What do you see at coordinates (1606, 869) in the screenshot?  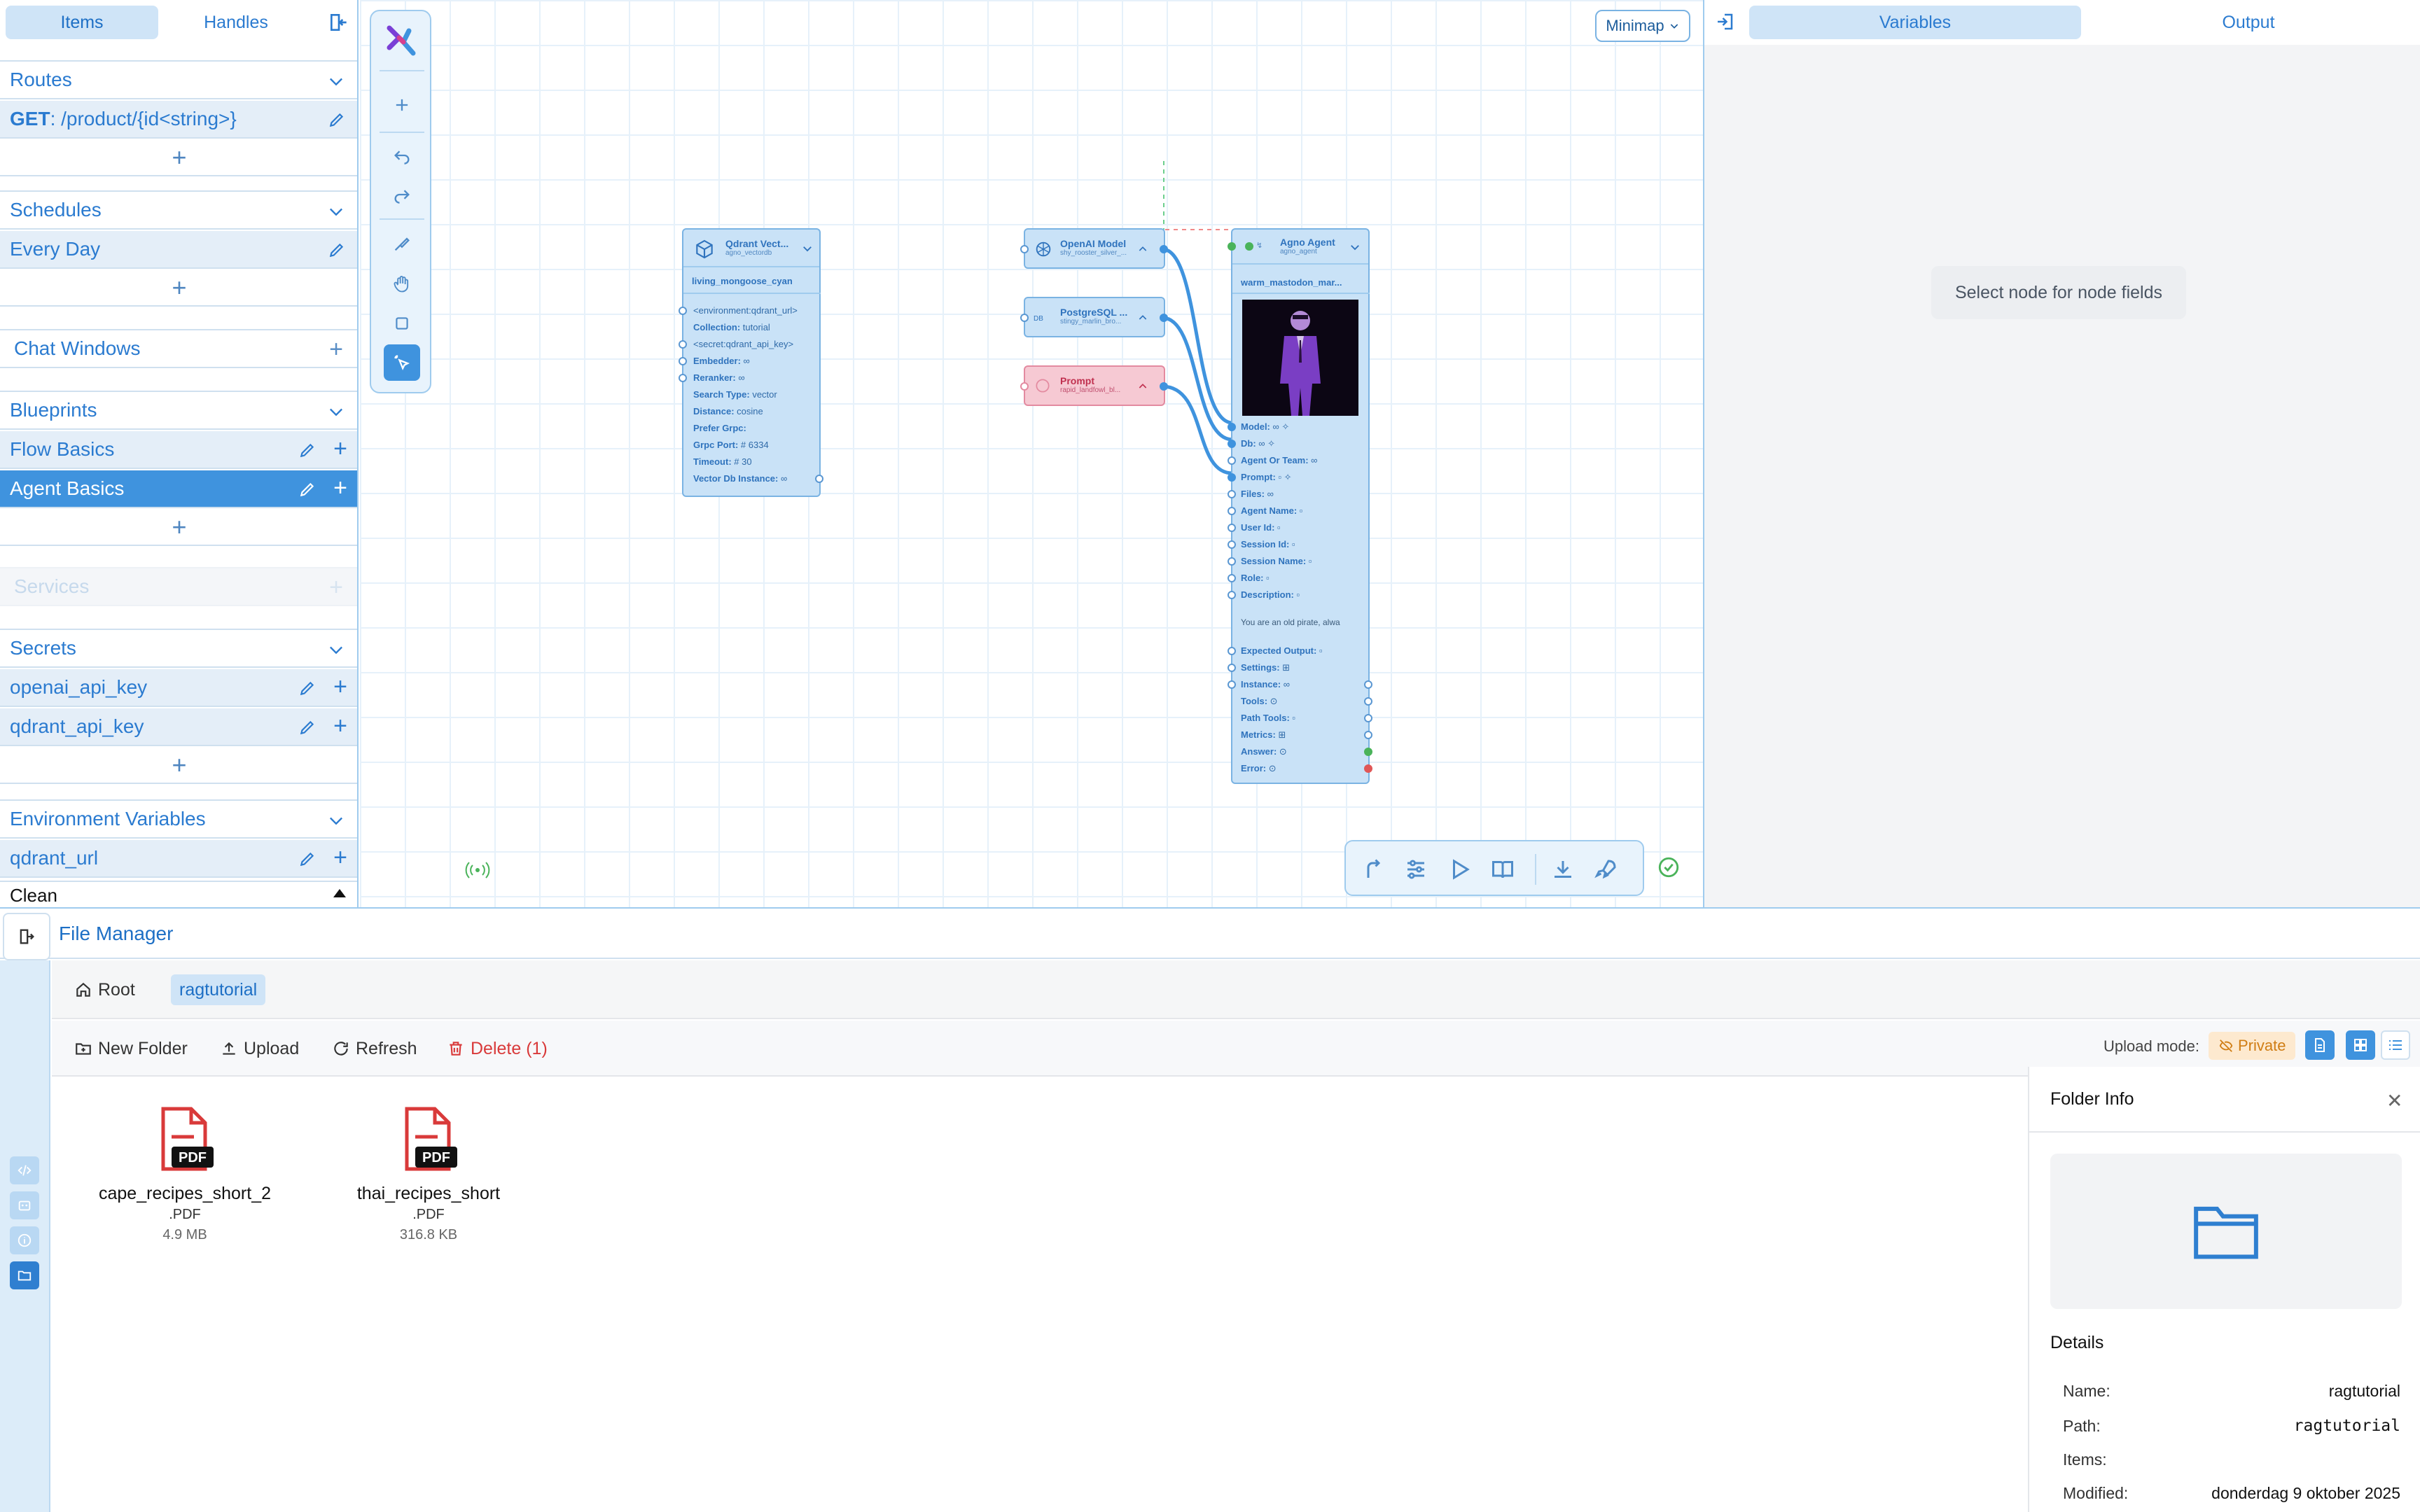 I see `rocket-icon` at bounding box center [1606, 869].